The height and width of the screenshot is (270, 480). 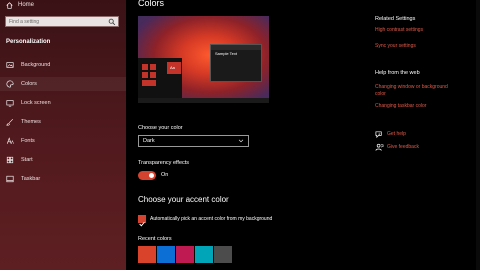 What do you see at coordinates (396, 134) in the screenshot?
I see `get-help-link: Get help` at bounding box center [396, 134].